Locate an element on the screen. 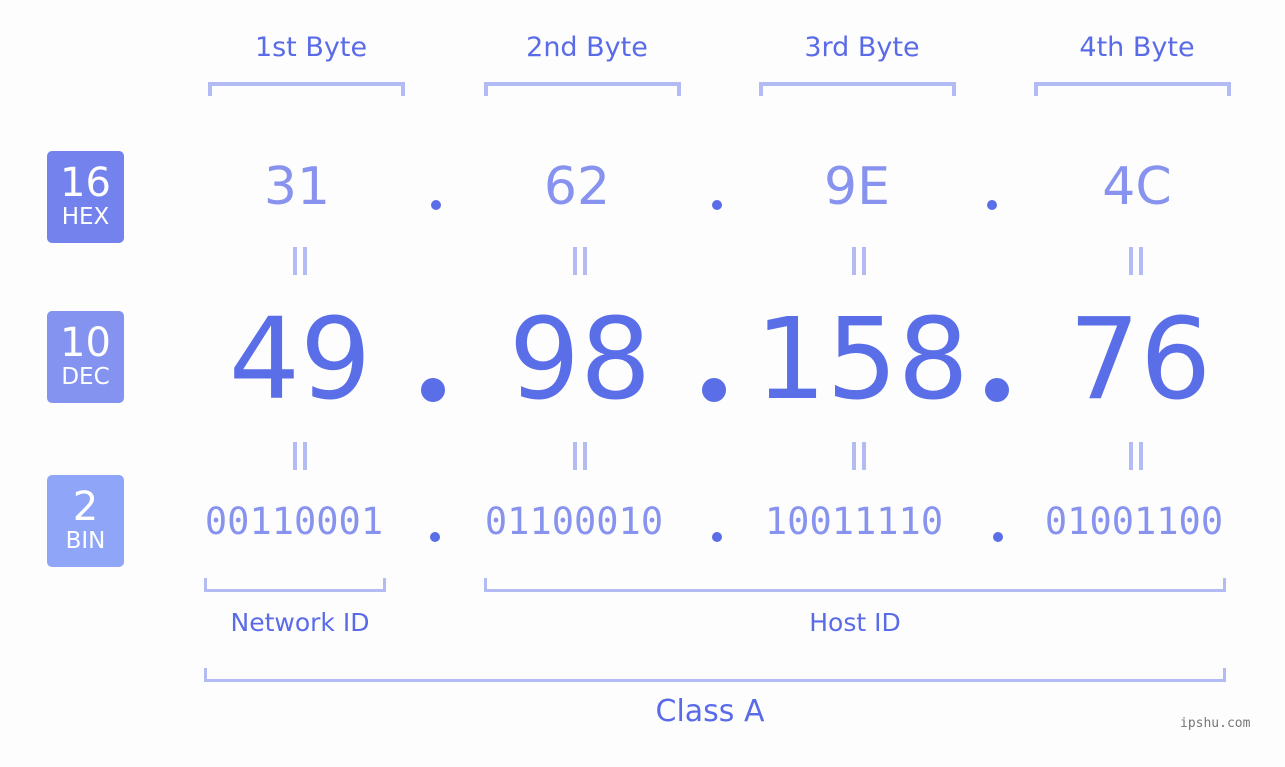 The height and width of the screenshot is (767, 1285). byte-header-4: 4th Byte is located at coordinates (1137, 47).